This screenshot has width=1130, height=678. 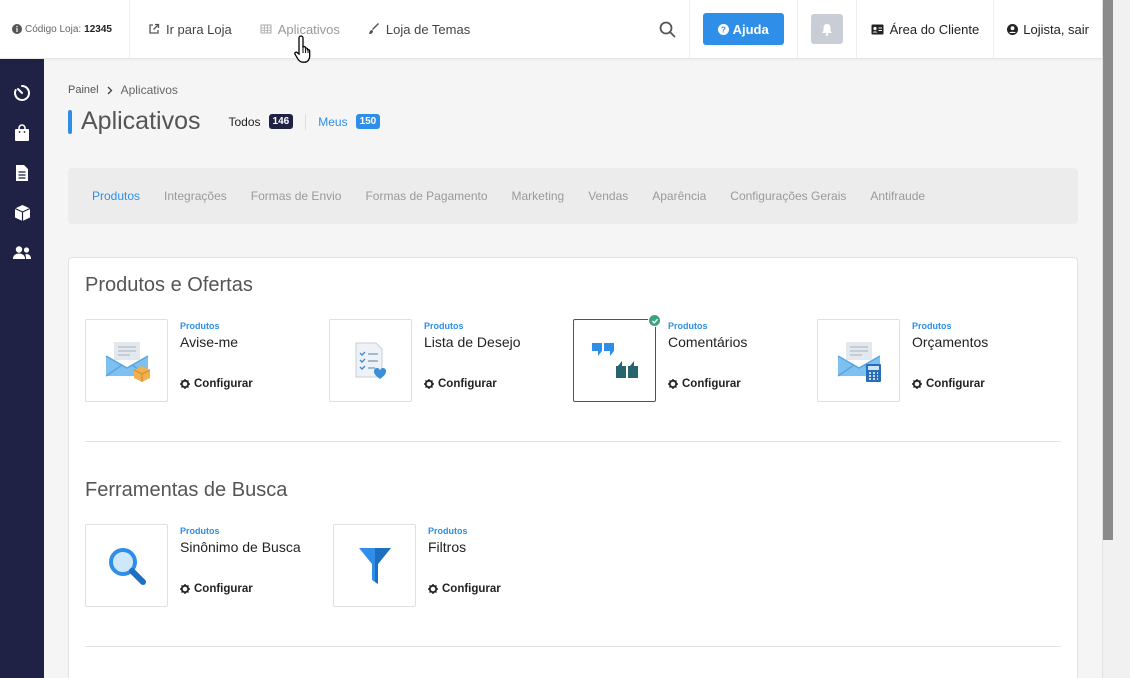 I want to click on search-button, so click(x=668, y=29).